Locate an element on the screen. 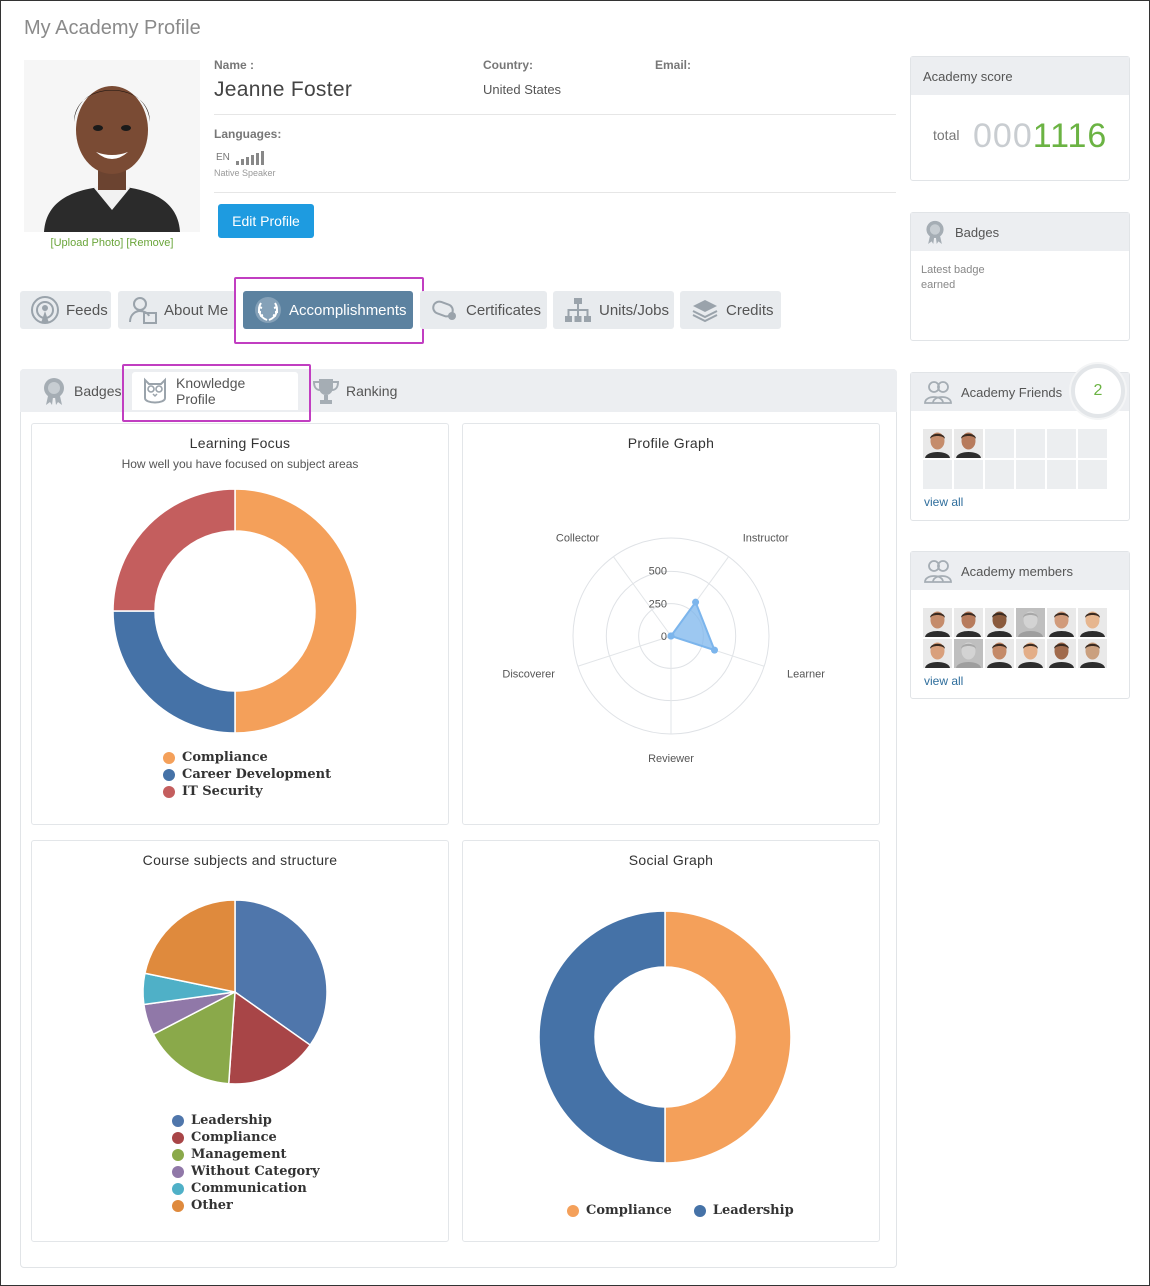  subtab-badges: Badges is located at coordinates (80, 391).